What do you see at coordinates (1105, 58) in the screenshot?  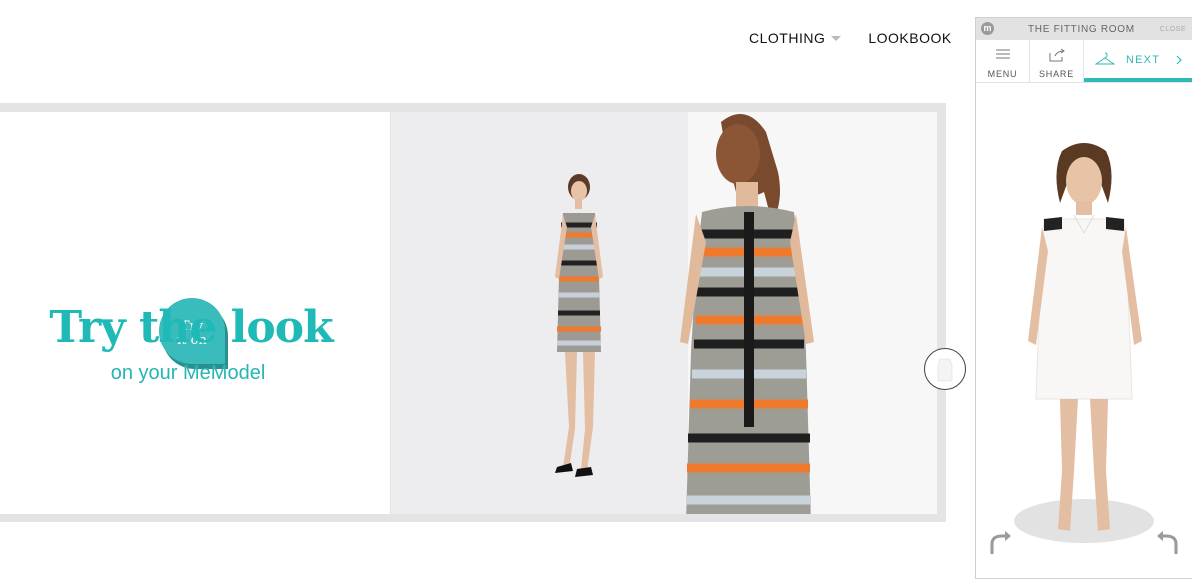 I see `hanger-icon` at bounding box center [1105, 58].